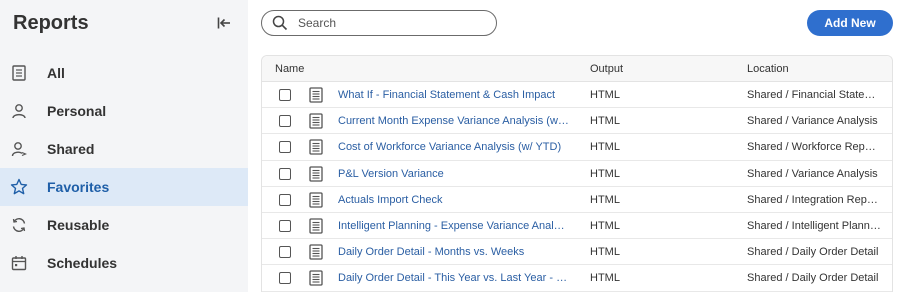 The height and width of the screenshot is (292, 904). What do you see at coordinates (124, 187) in the screenshot?
I see `sidebar-item-favorites: Favorites` at bounding box center [124, 187].